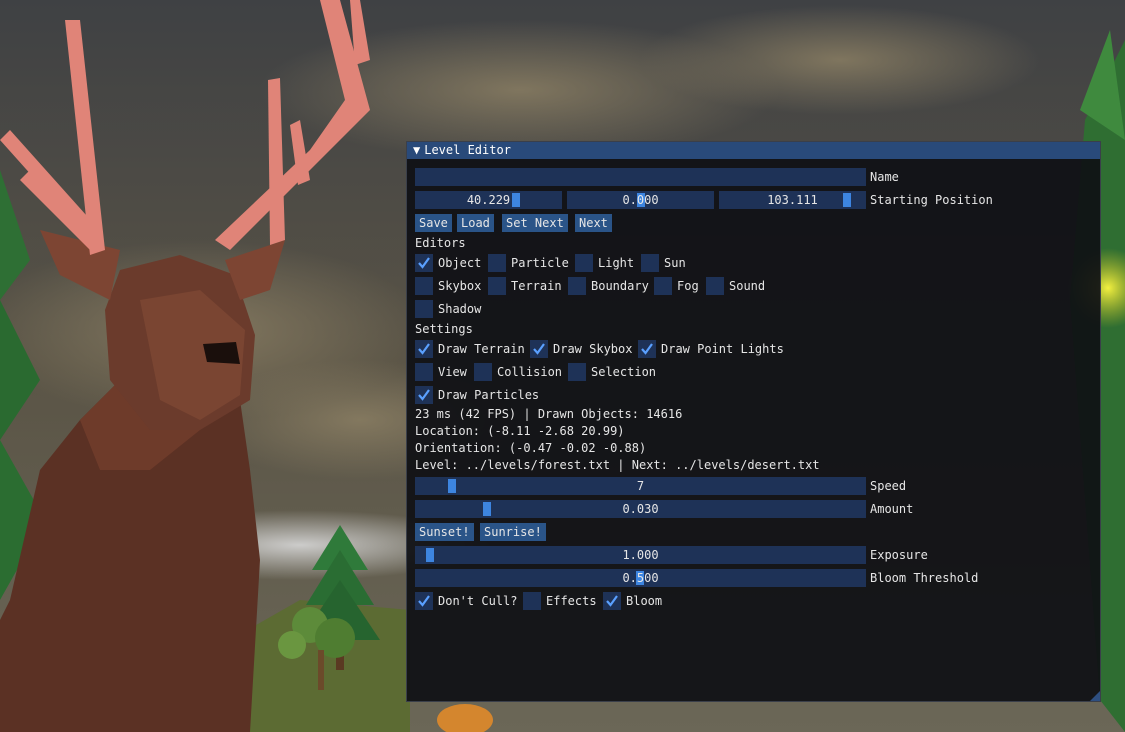  I want to click on exposure-label: Exposure, so click(899, 555).